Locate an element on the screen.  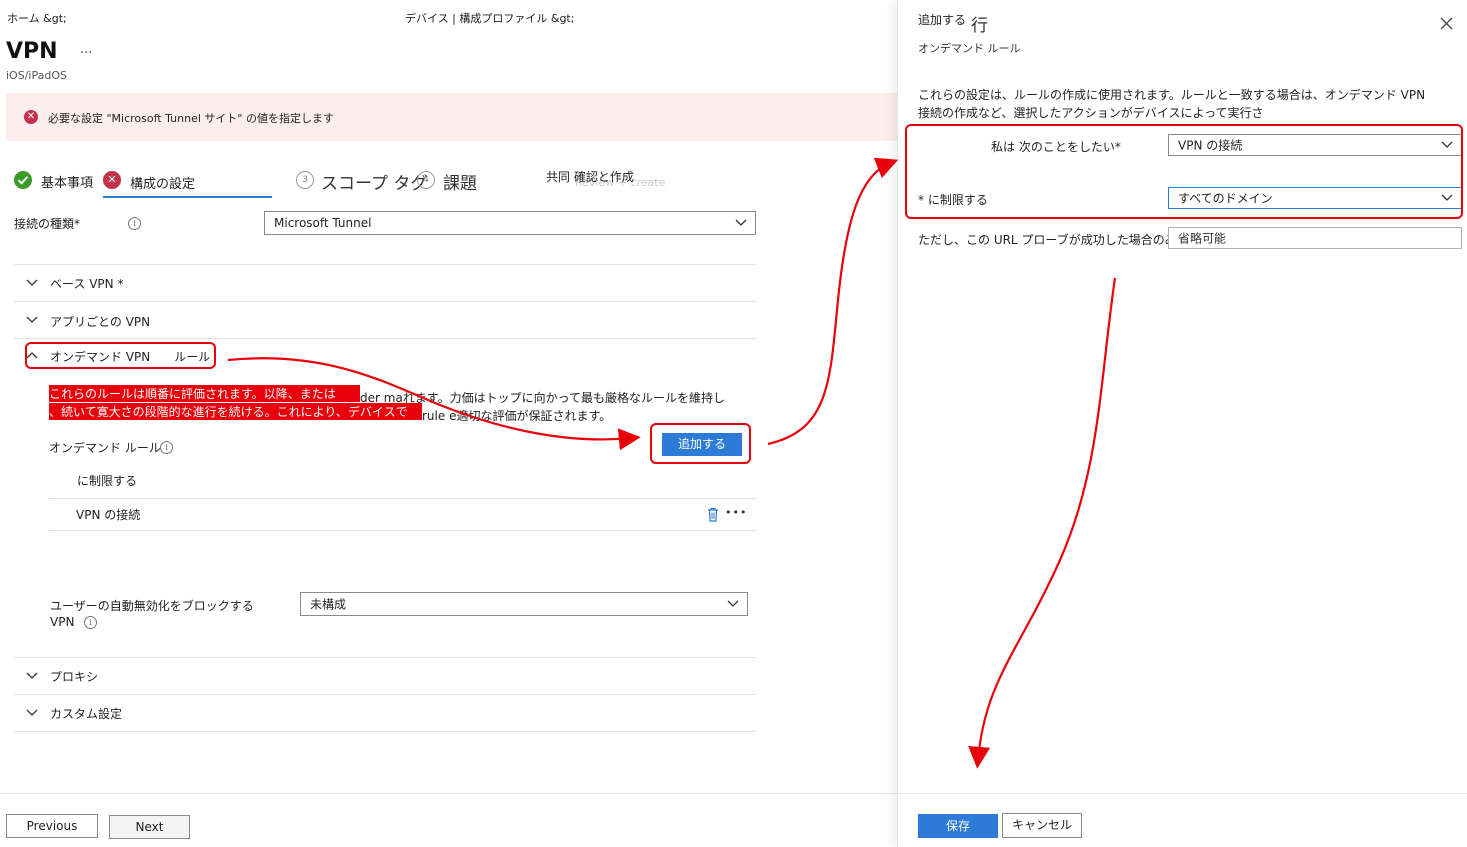
next-button: Next is located at coordinates (149, 827).